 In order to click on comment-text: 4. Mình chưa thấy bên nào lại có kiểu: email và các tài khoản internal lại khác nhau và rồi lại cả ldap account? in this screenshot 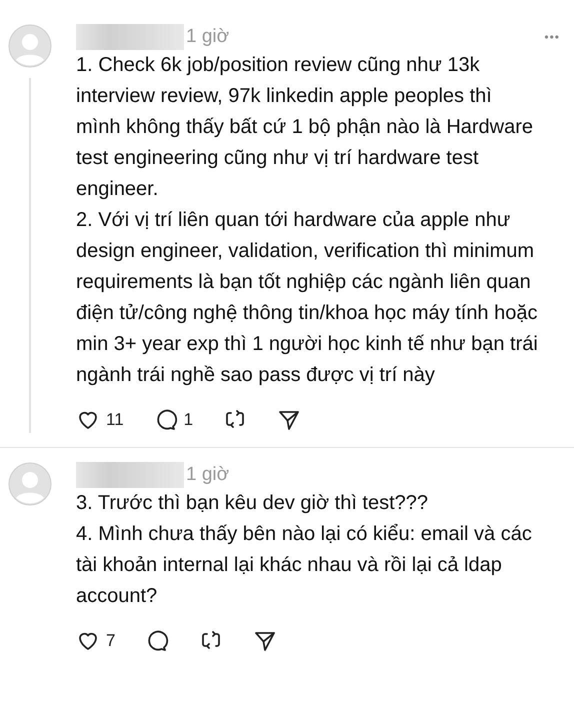, I will do `click(304, 565)`.